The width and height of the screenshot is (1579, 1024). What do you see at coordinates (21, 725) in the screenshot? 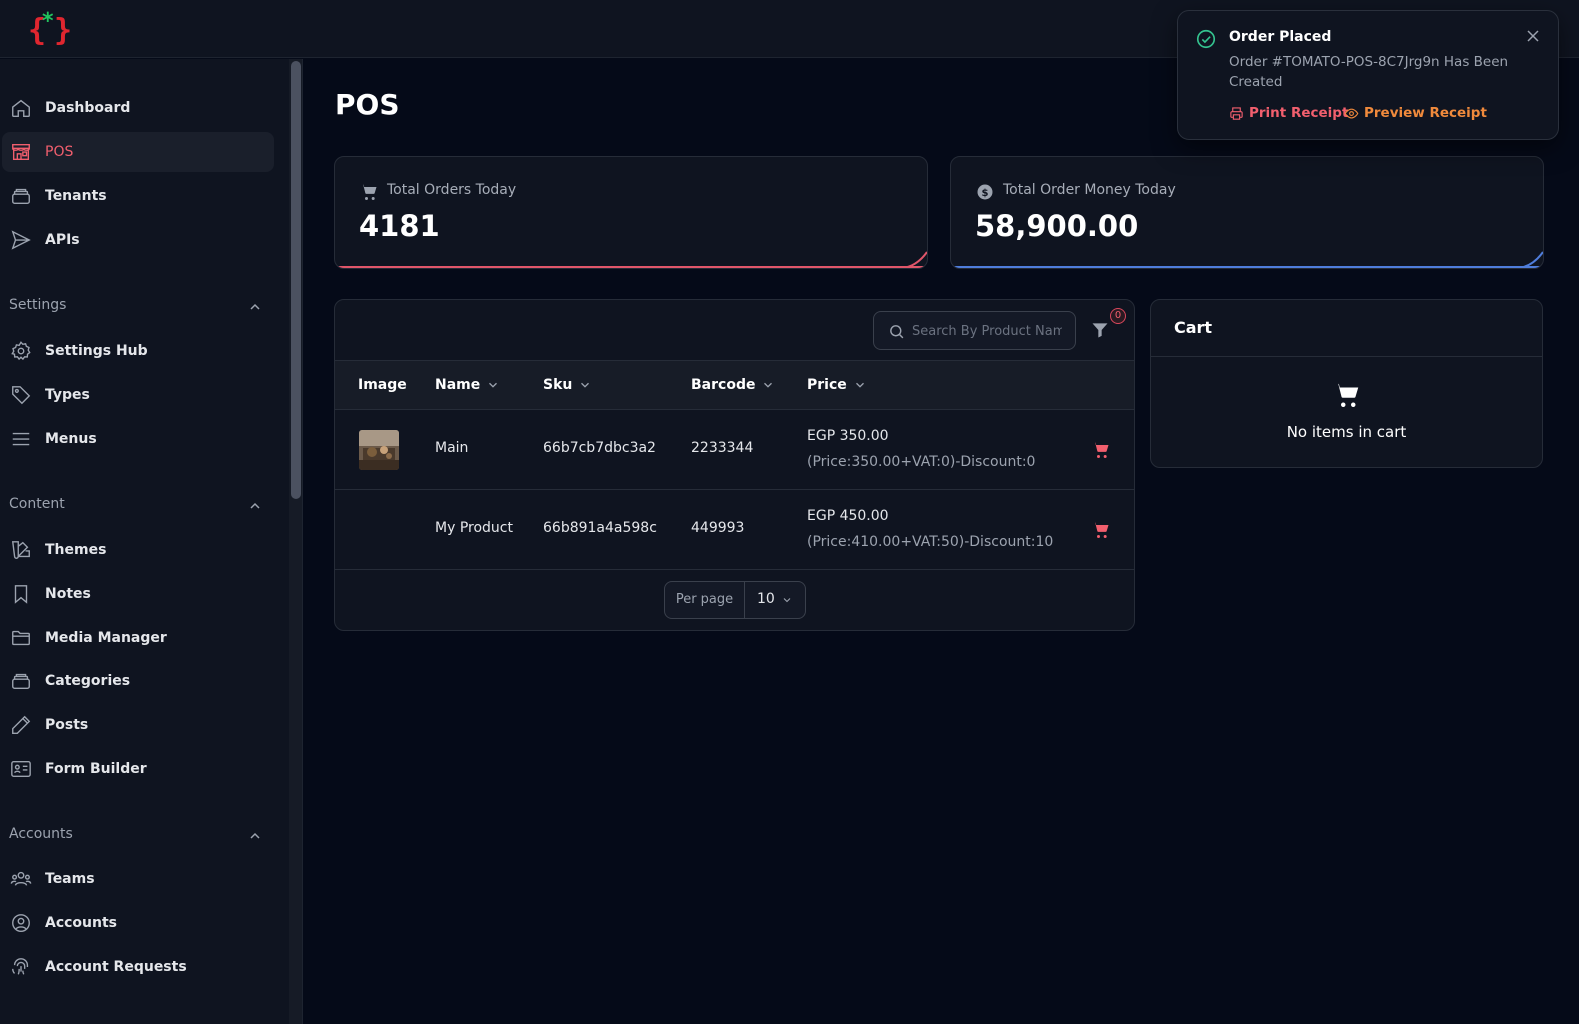
I see `pencil-icon` at bounding box center [21, 725].